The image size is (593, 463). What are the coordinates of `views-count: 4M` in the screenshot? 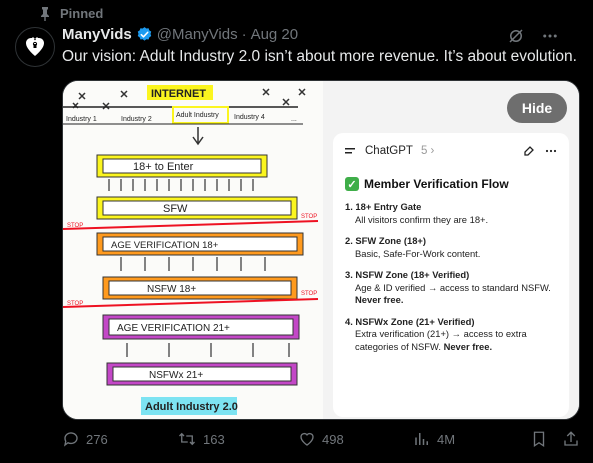 It's located at (446, 439).